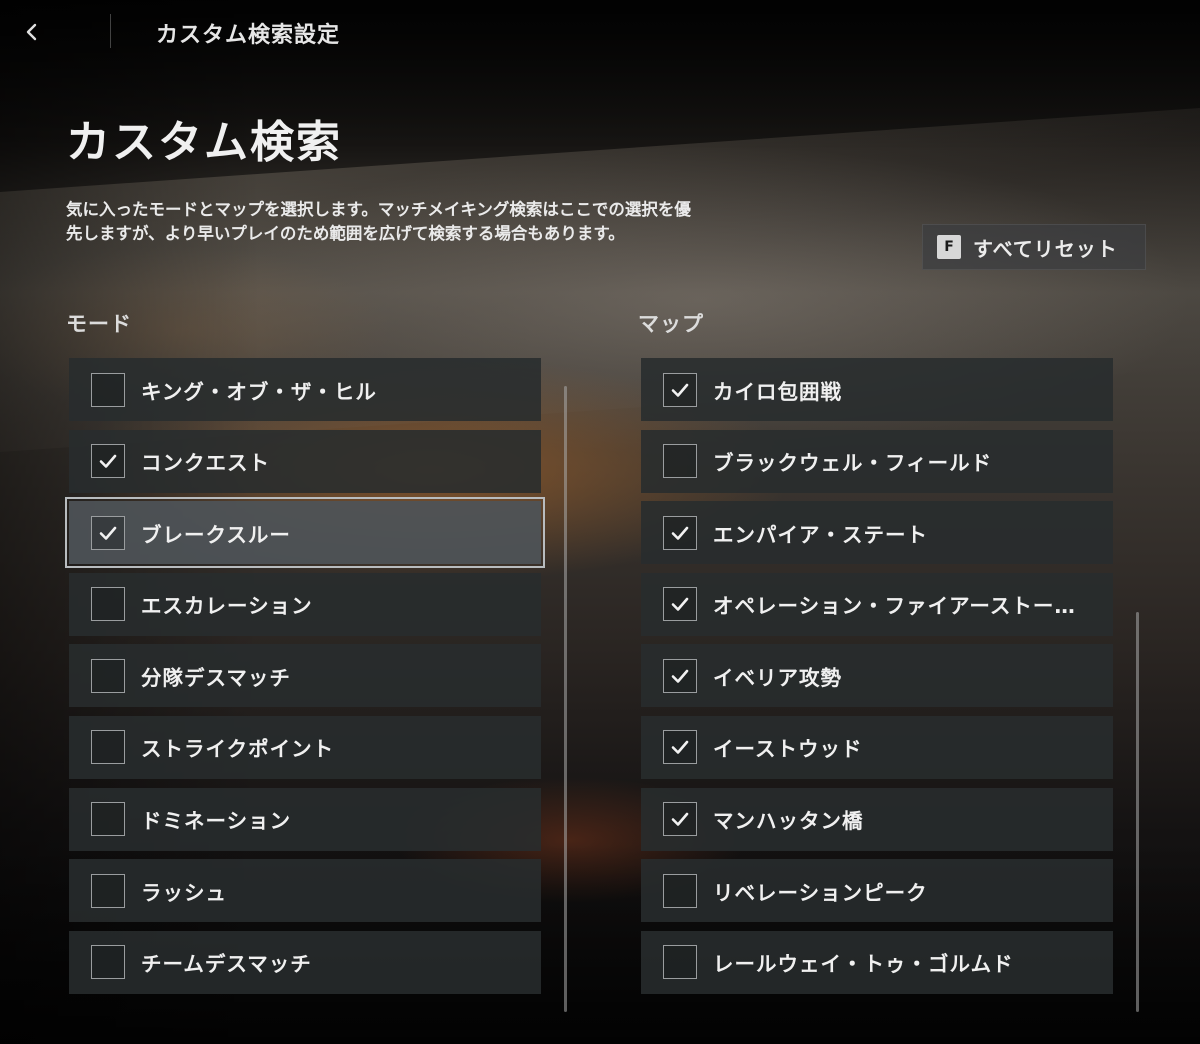 Image resolution: width=1200 pixels, height=1044 pixels. I want to click on map-list-item: レールウェイ・トゥ・ゴルムド, so click(877, 962).